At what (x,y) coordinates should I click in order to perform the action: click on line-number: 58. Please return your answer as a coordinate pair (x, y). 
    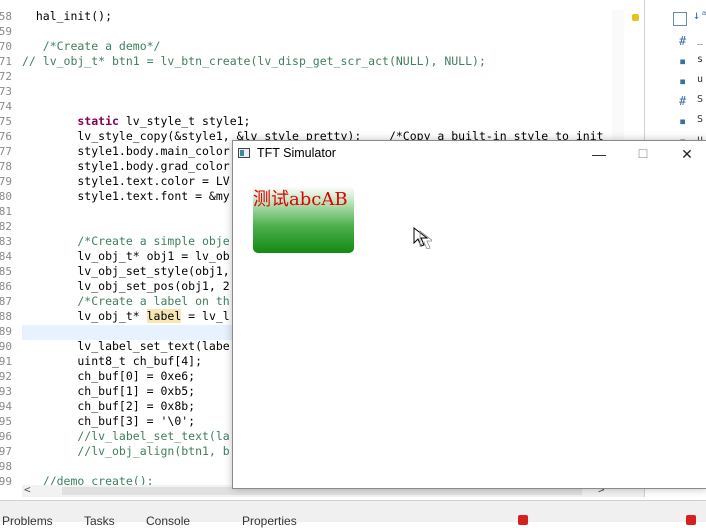
    Looking at the image, I should click on (6, 16).